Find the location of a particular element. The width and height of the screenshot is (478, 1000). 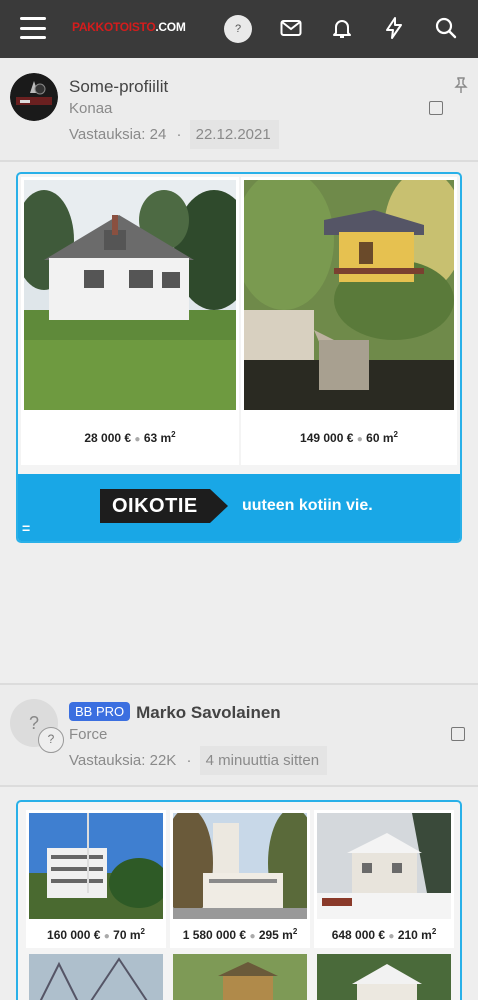

logo-red-part: PAKKOTOISTO is located at coordinates (114, 27).